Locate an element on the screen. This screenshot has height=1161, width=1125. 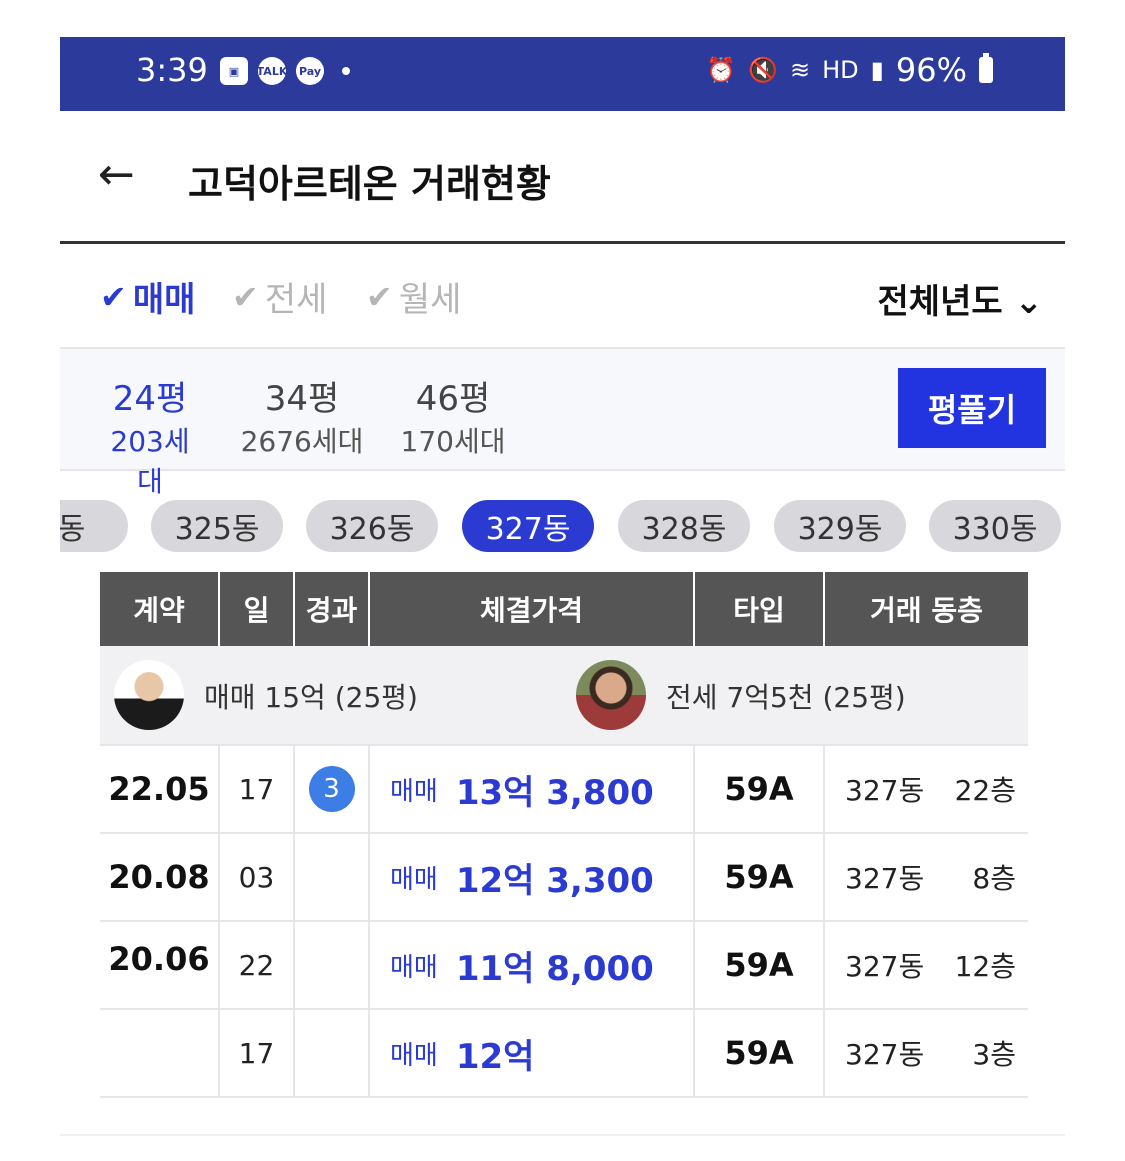
col-price: 체결가격 is located at coordinates (532, 609).